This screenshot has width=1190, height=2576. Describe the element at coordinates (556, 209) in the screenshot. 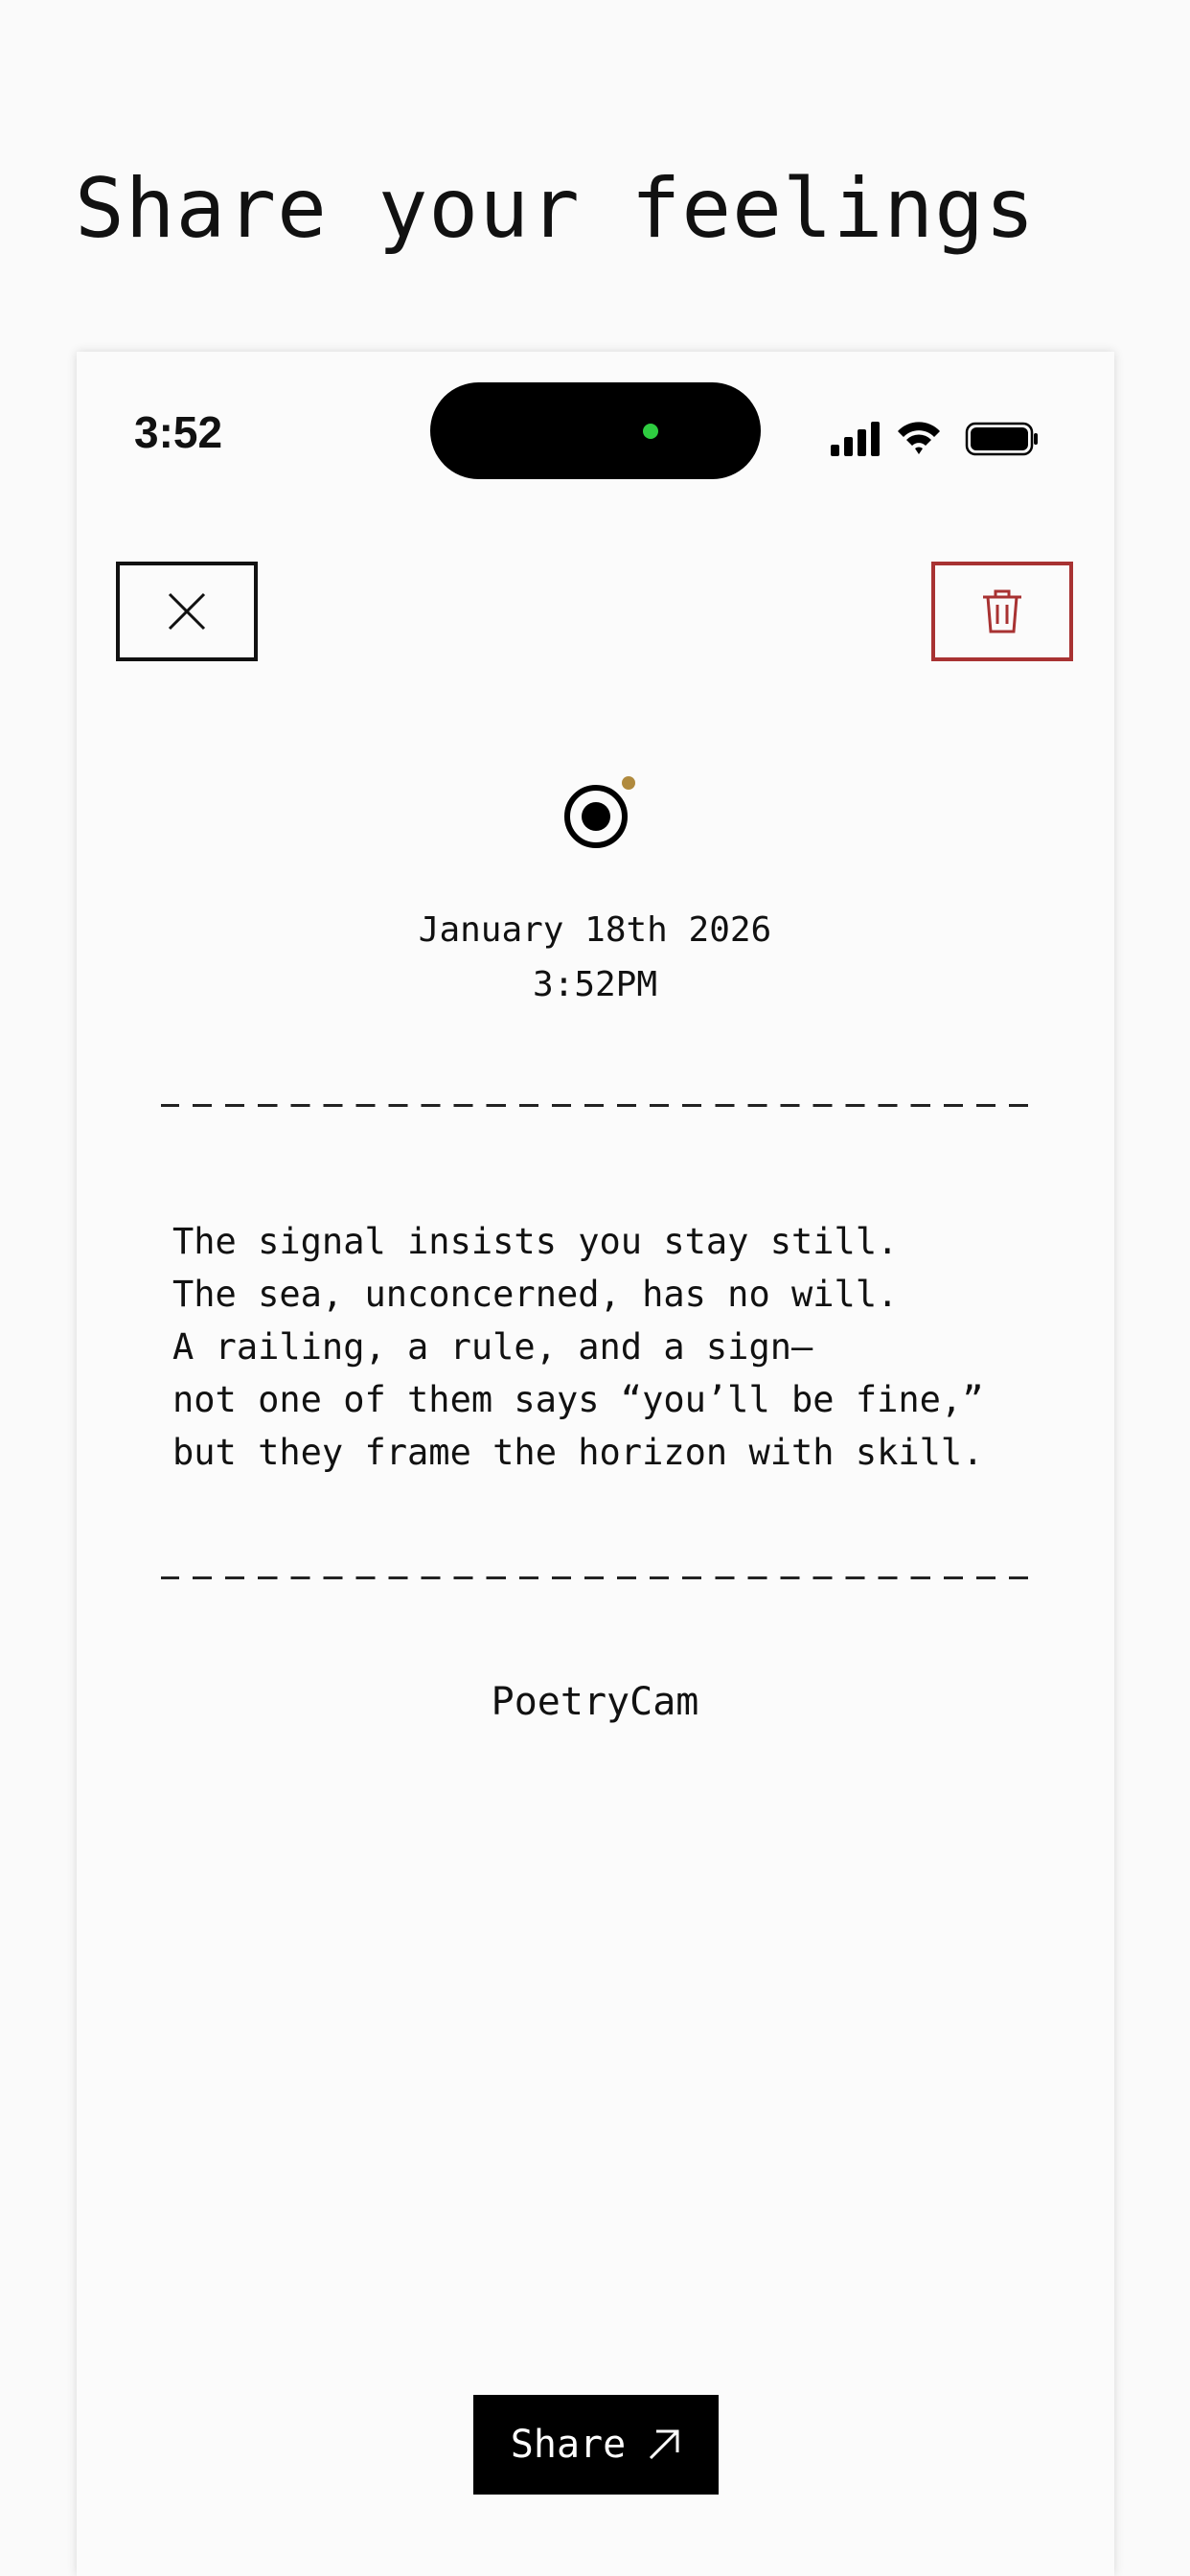

I see `page-title: Share your feelings` at that location.